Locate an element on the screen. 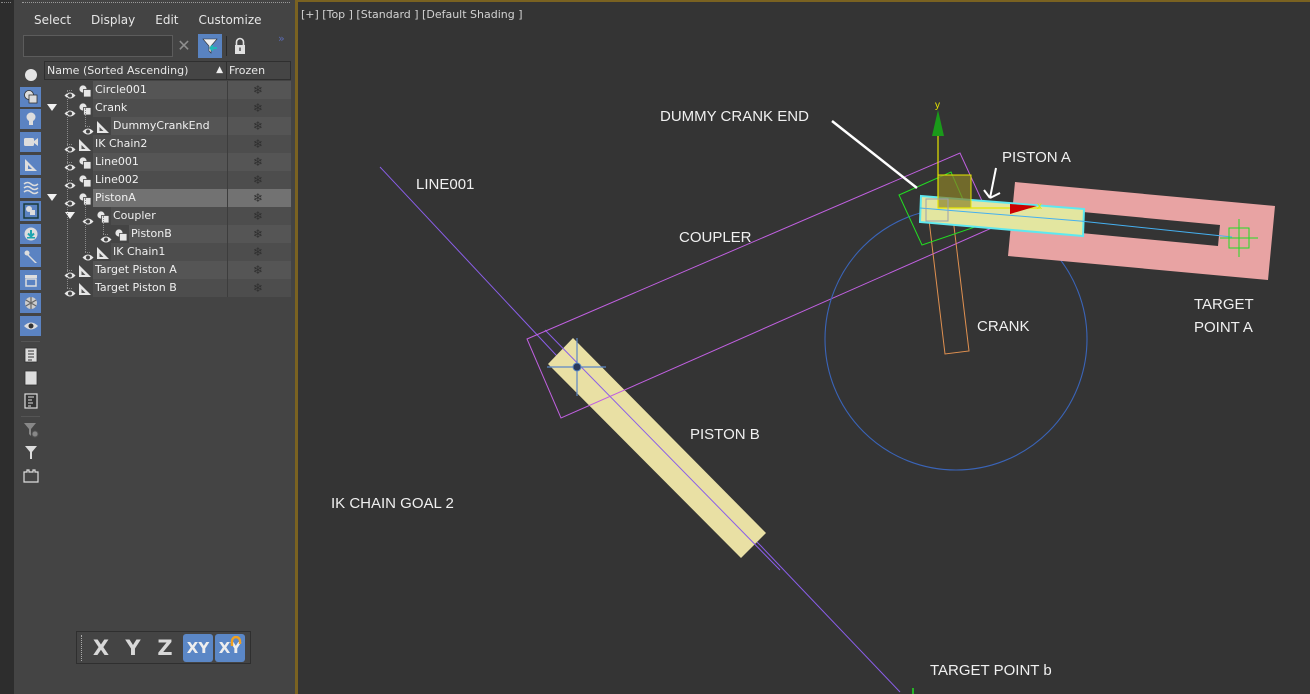 This screenshot has height=694, width=1310. camera-icon is located at coordinates (30, 142).